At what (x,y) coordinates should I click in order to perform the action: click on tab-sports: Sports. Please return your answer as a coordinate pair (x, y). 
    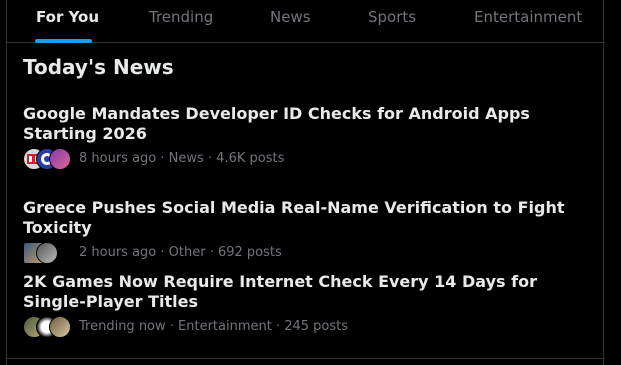
    Looking at the image, I should click on (392, 21).